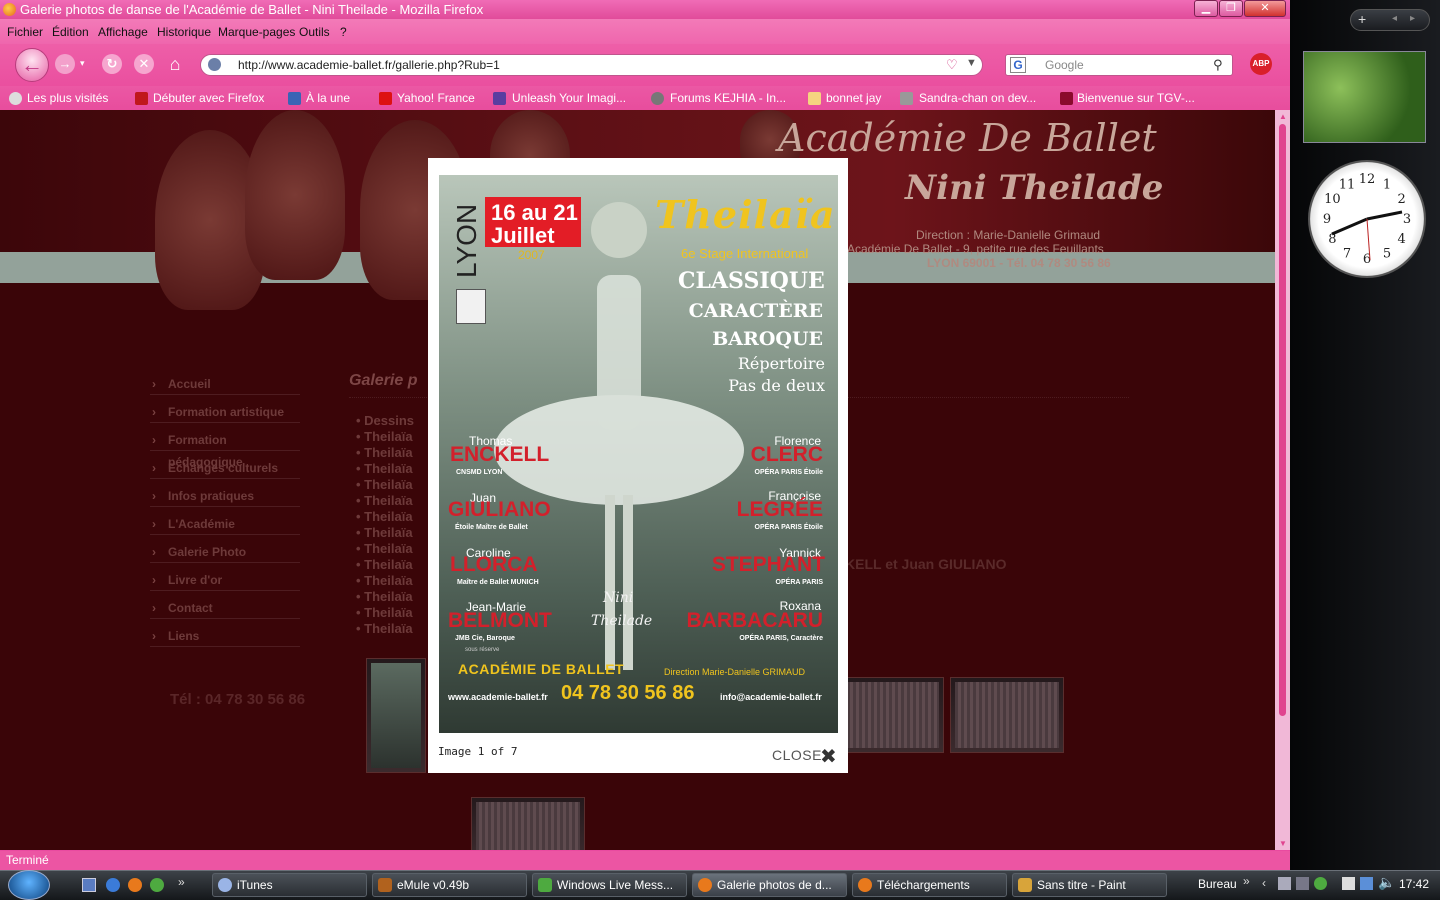  What do you see at coordinates (1246, 881) in the screenshot?
I see `toolbar-expand-icon: »` at bounding box center [1246, 881].